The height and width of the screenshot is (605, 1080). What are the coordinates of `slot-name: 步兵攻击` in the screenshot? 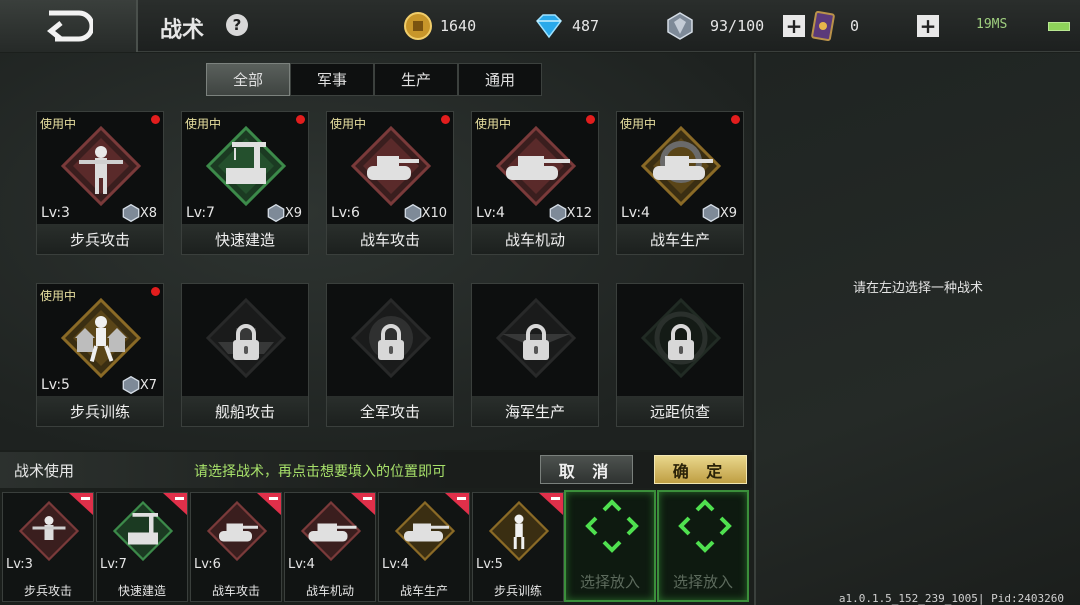 It's located at (47, 591).